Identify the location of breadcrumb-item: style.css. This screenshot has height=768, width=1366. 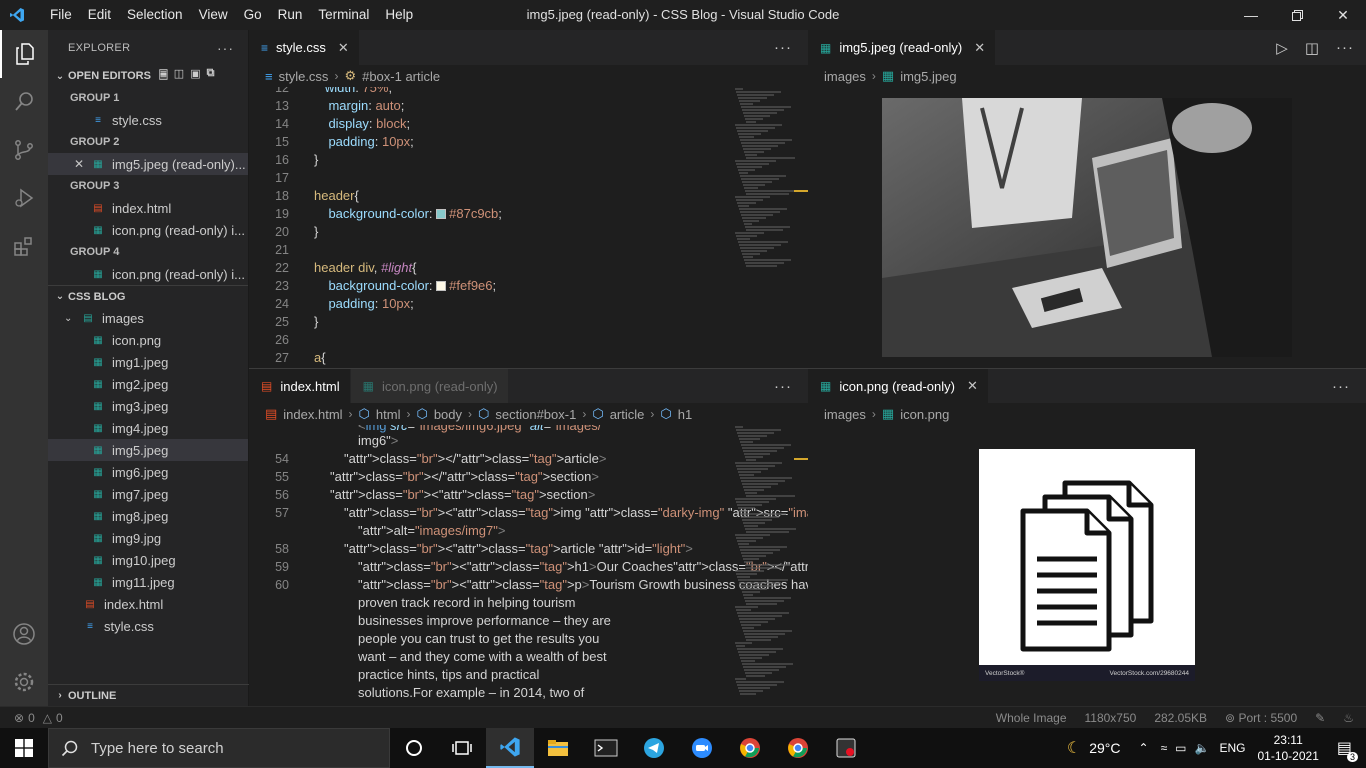
(304, 76).